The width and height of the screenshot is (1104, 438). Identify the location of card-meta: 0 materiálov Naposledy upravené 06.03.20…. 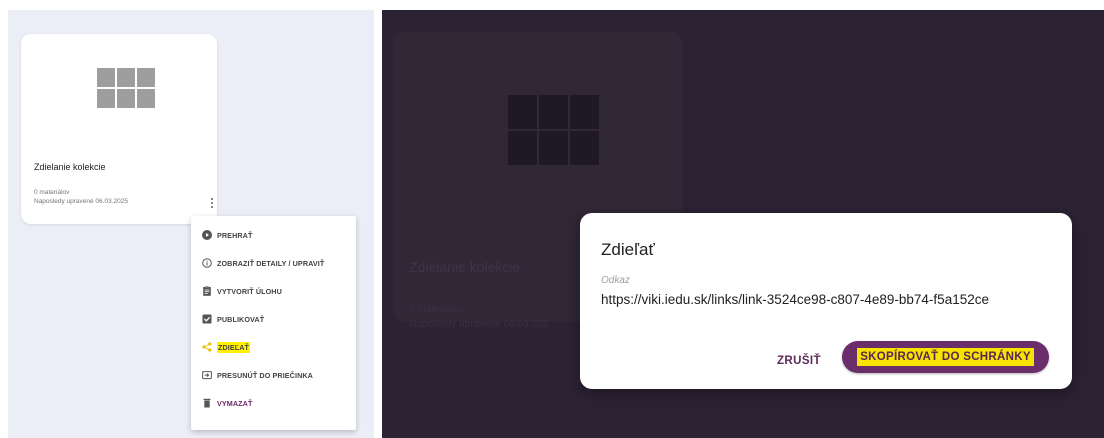
(81, 197).